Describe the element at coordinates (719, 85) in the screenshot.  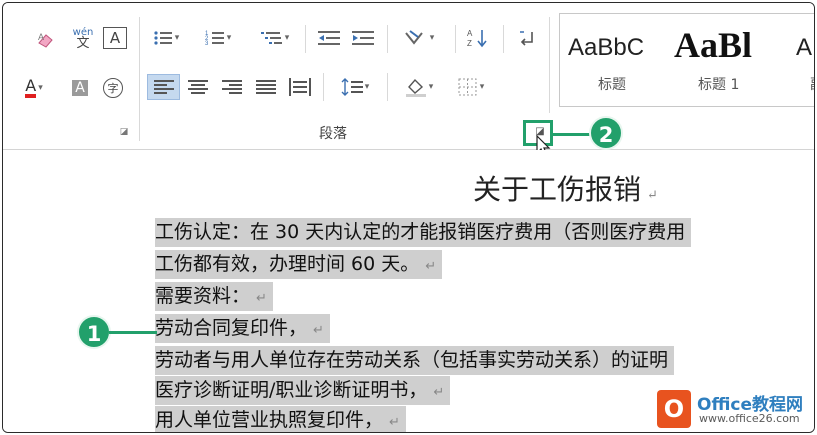
I see `style-name: 标题 1` at that location.